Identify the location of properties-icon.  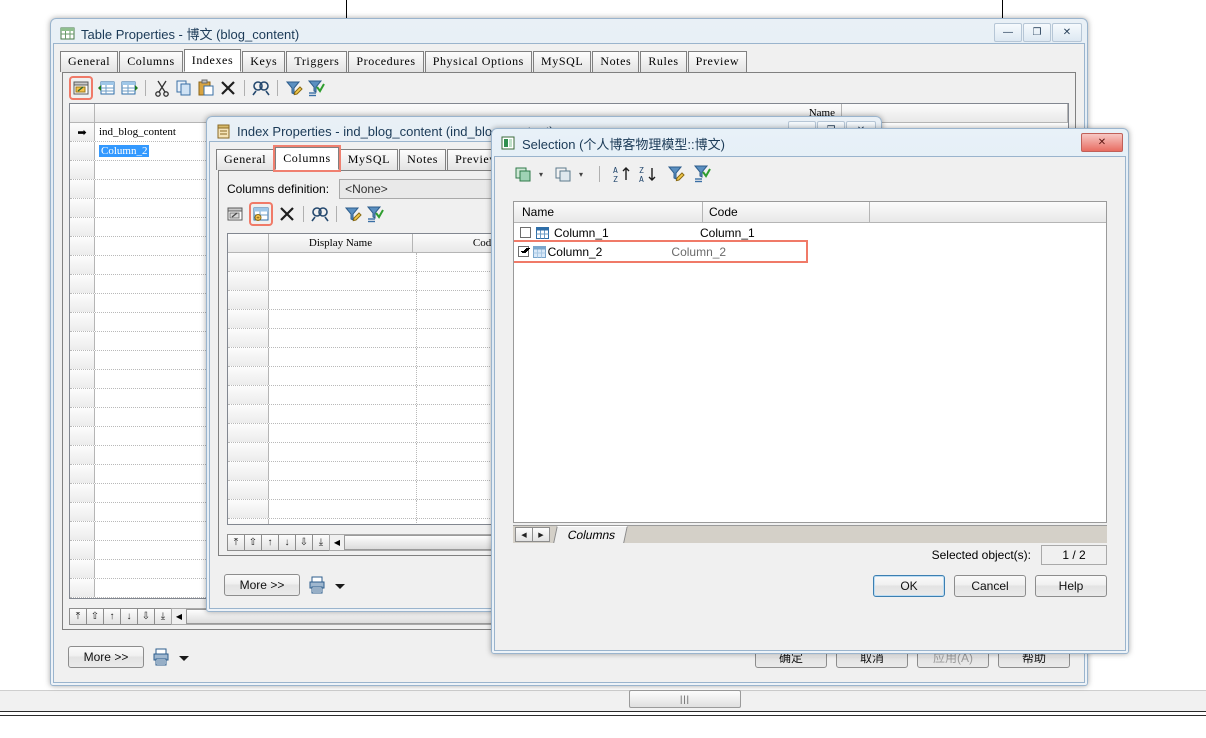
(235, 214).